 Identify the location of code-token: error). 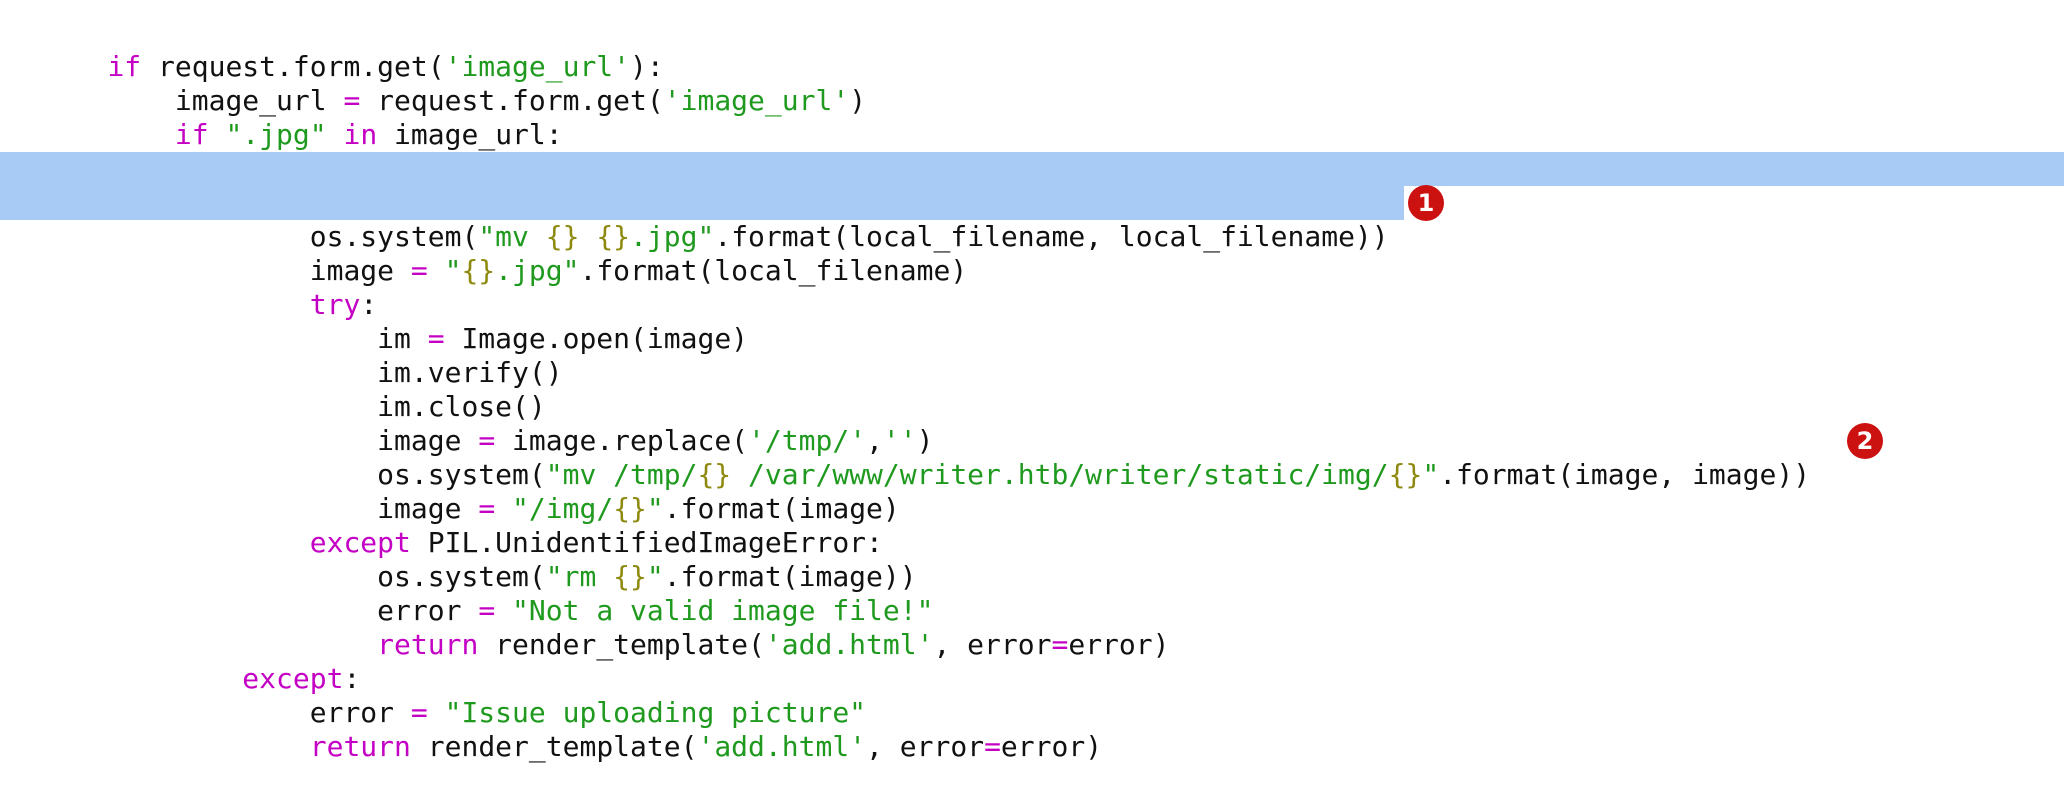
(1051, 746).